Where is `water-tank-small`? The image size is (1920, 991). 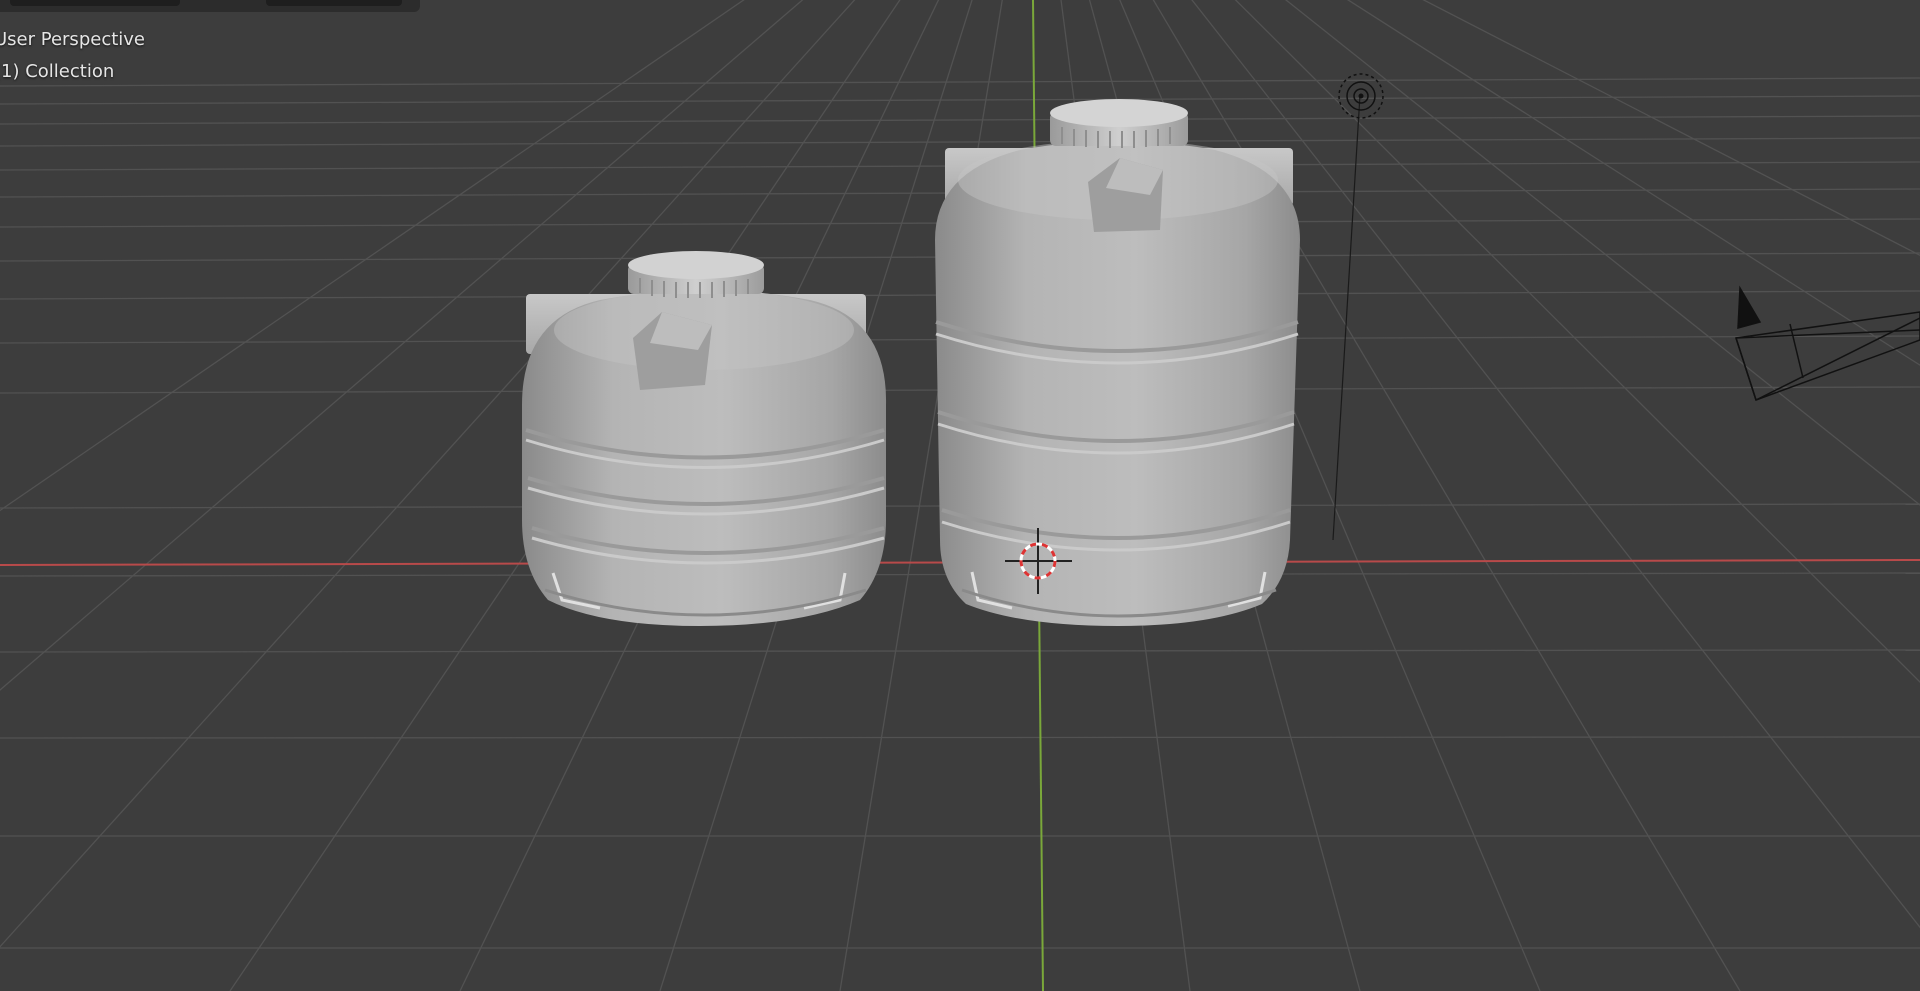 water-tank-small is located at coordinates (704, 438).